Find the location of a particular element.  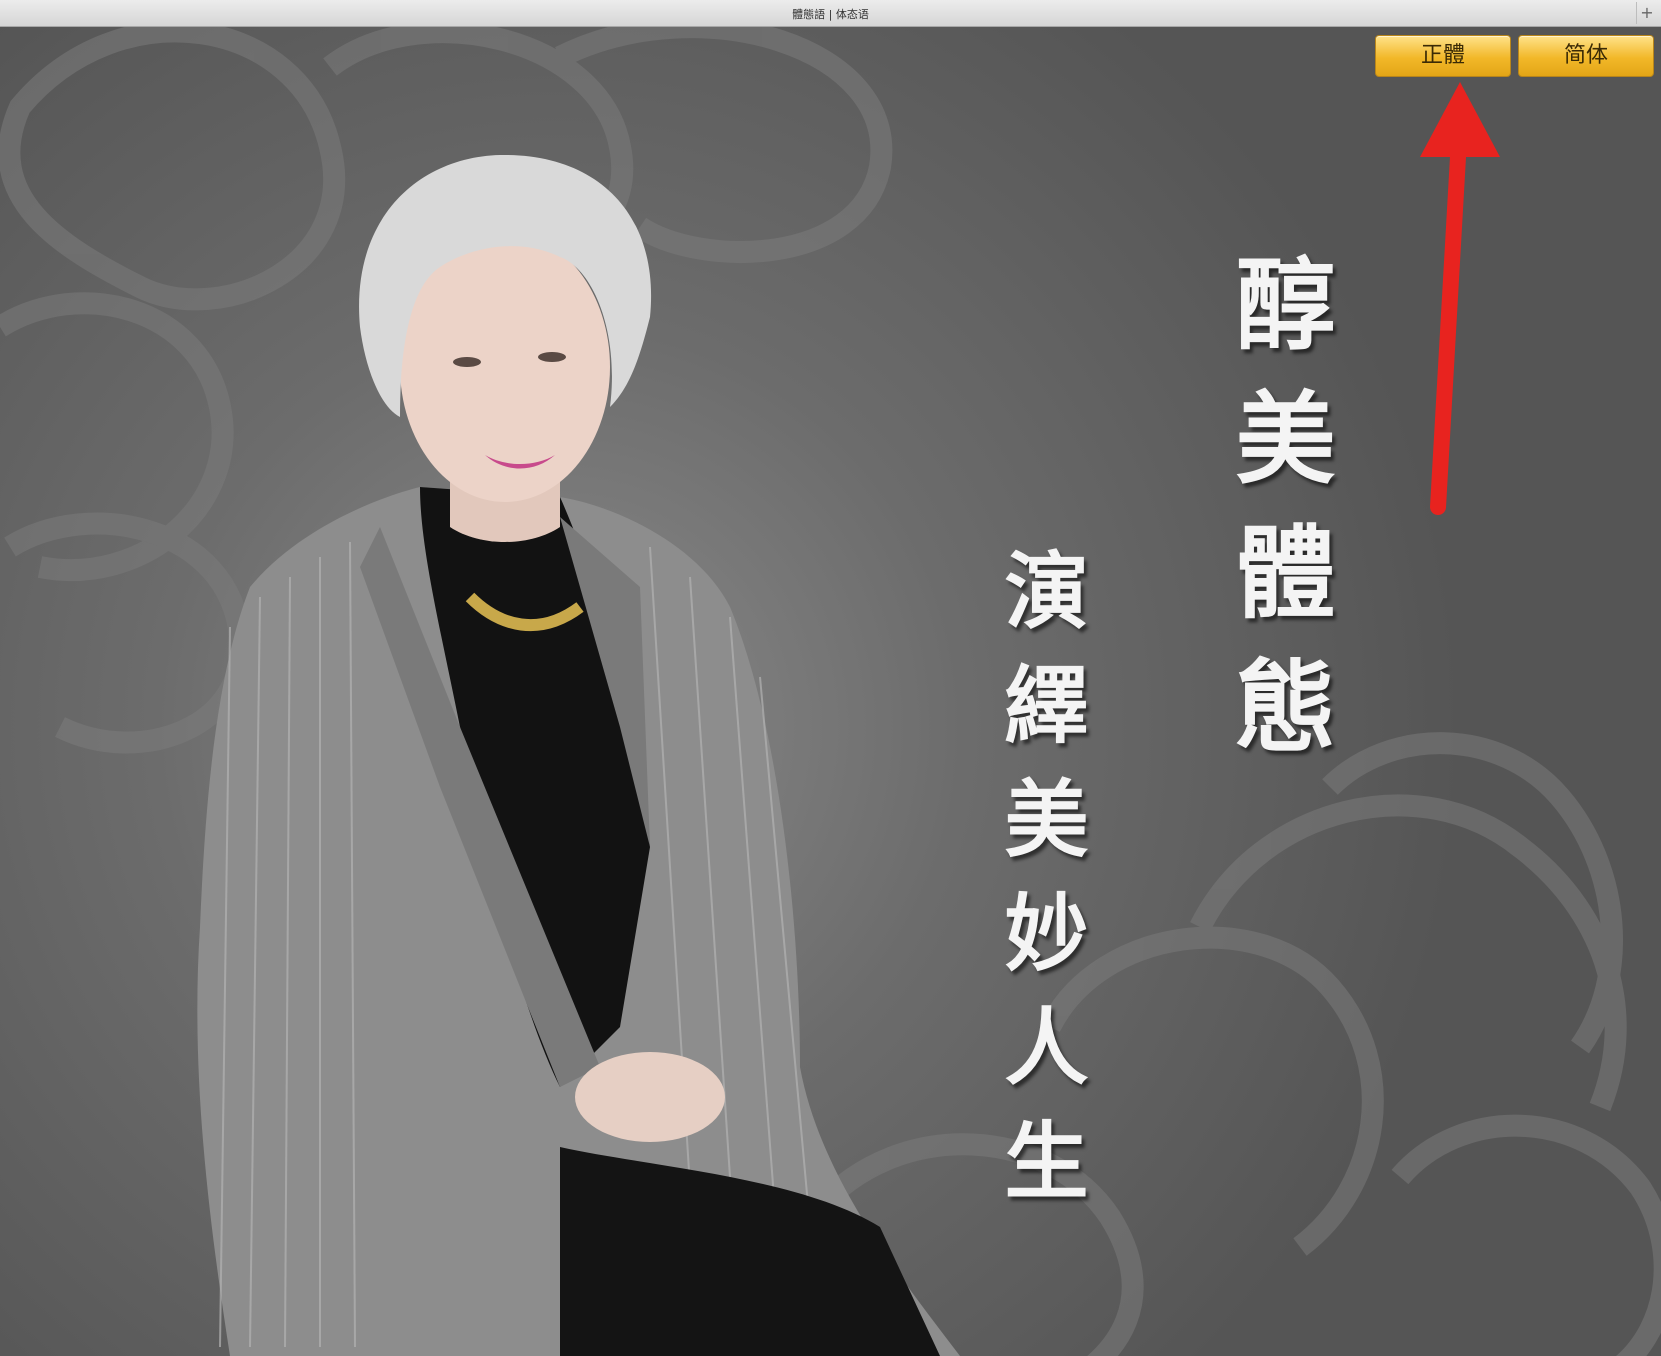

annotation-arrow is located at coordinates (1460, 298).